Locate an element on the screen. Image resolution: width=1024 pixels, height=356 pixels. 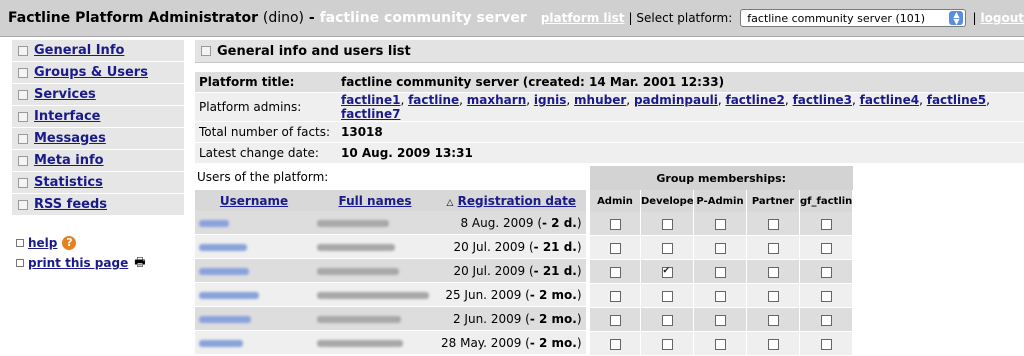
admin-link: factline1 is located at coordinates (370, 100).